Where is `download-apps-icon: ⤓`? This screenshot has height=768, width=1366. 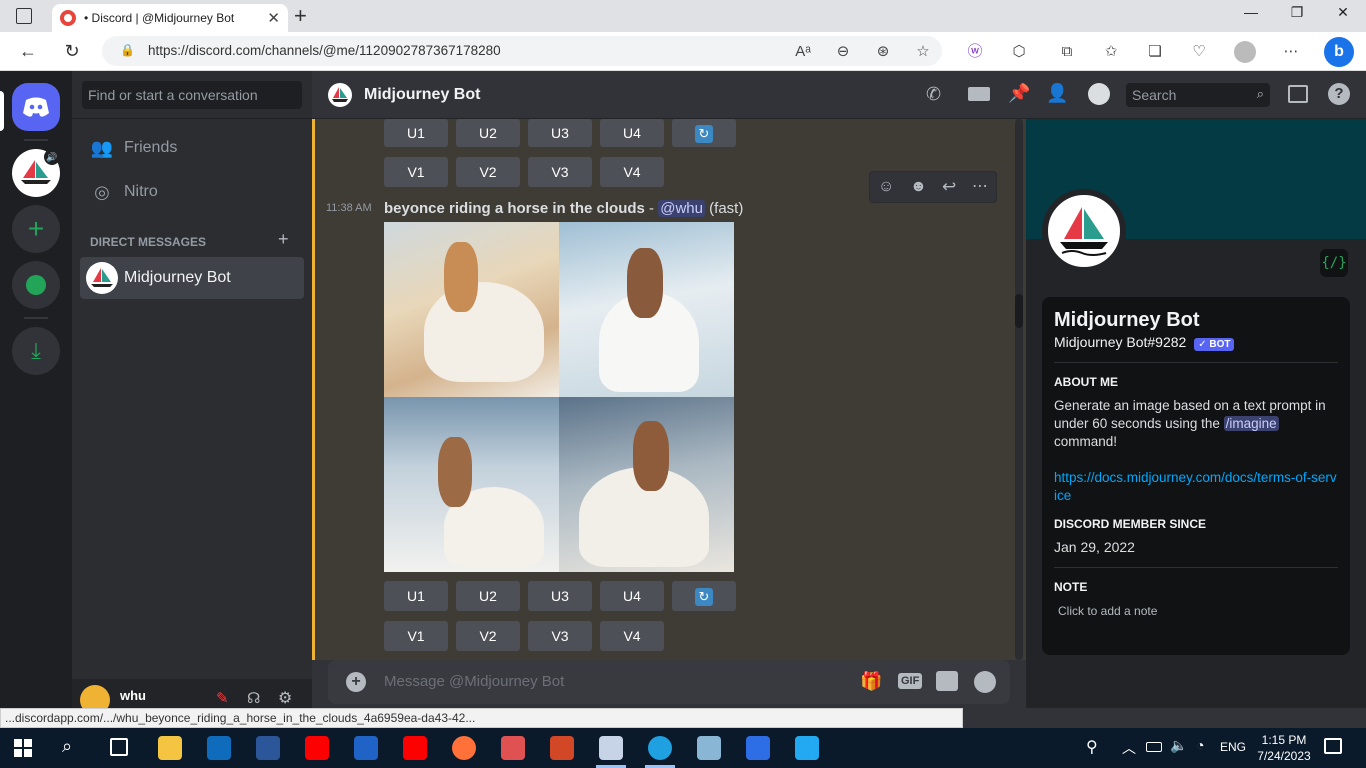 download-apps-icon: ⤓ is located at coordinates (36, 351).